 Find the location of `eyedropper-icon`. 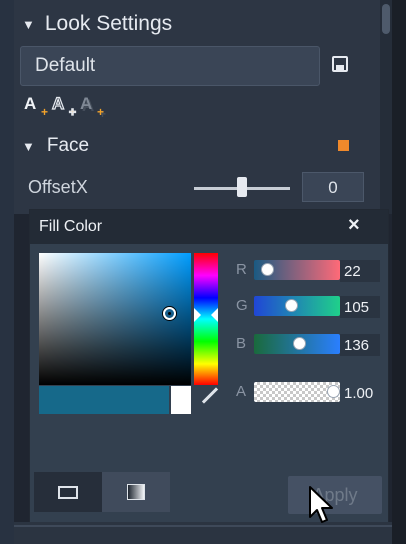

eyedropper-icon is located at coordinates (210, 395).